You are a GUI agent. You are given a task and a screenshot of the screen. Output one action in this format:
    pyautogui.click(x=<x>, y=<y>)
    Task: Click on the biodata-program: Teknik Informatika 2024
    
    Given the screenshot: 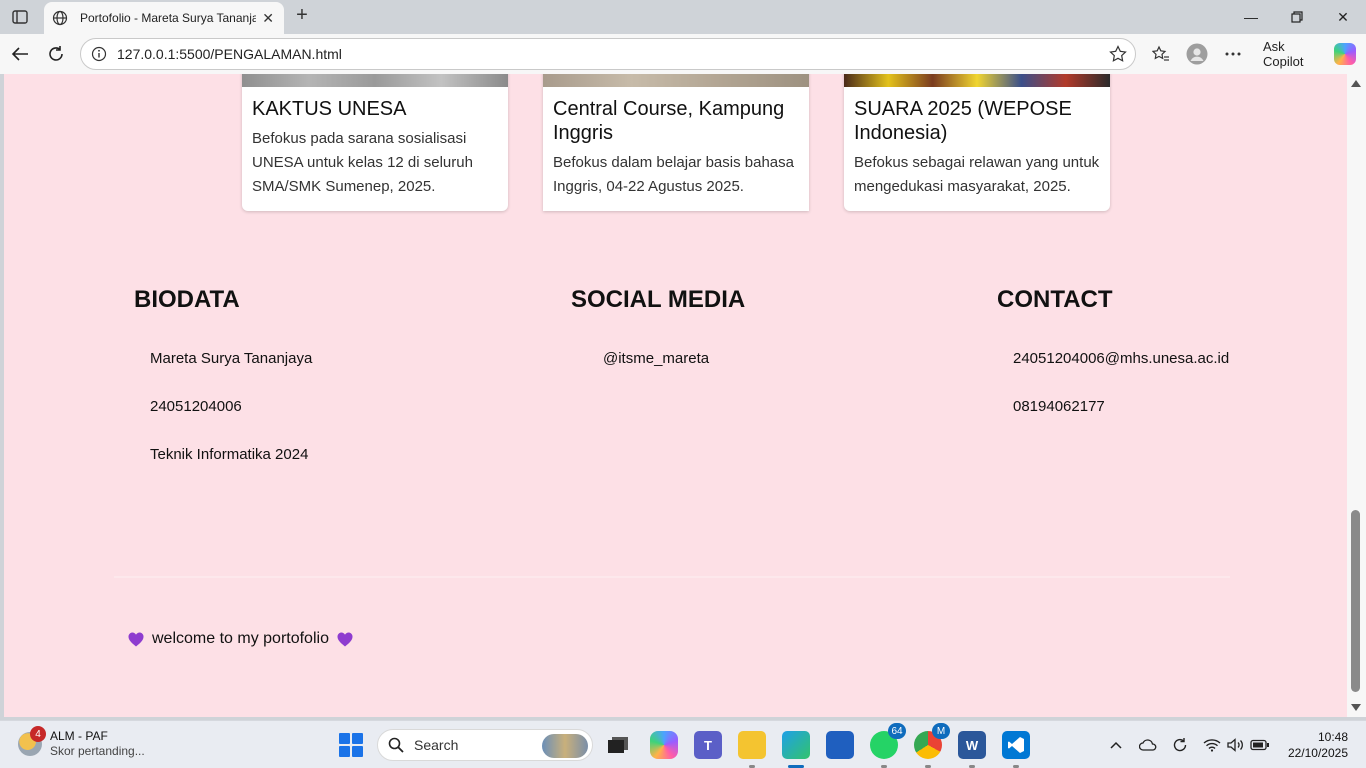 What is the action you would take?
    pyautogui.click(x=229, y=454)
    